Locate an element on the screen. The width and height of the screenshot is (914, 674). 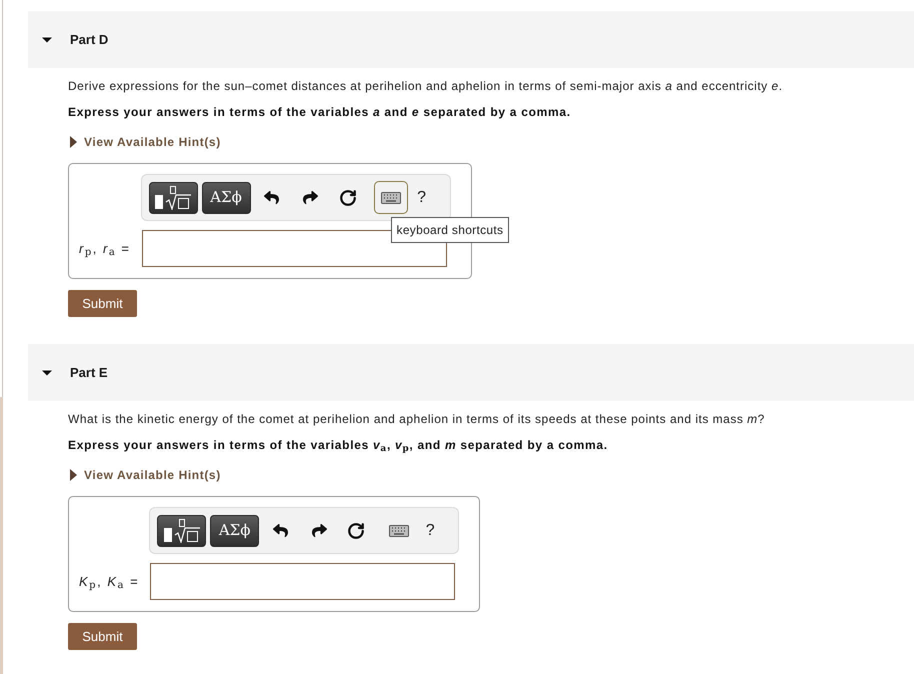
answer-label: r$_{p}$, r$_{a}$ = is located at coordinates (105, 249).